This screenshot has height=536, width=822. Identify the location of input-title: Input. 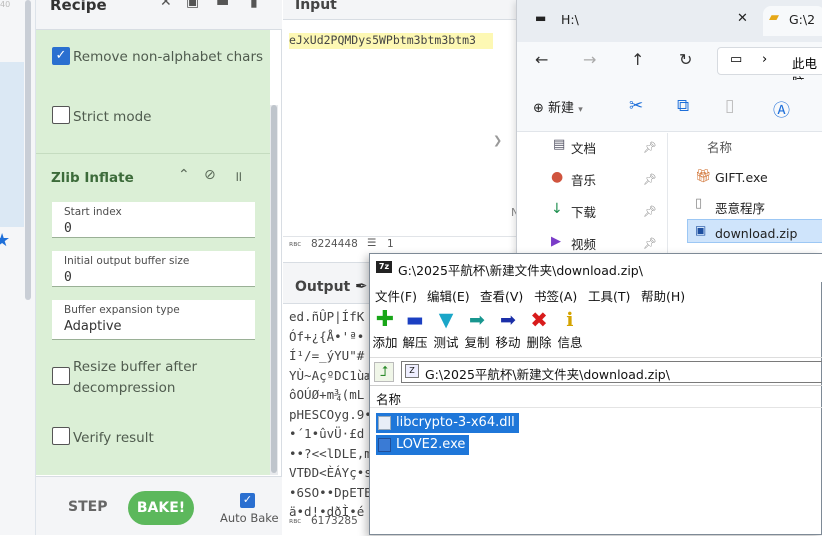
(316, 6).